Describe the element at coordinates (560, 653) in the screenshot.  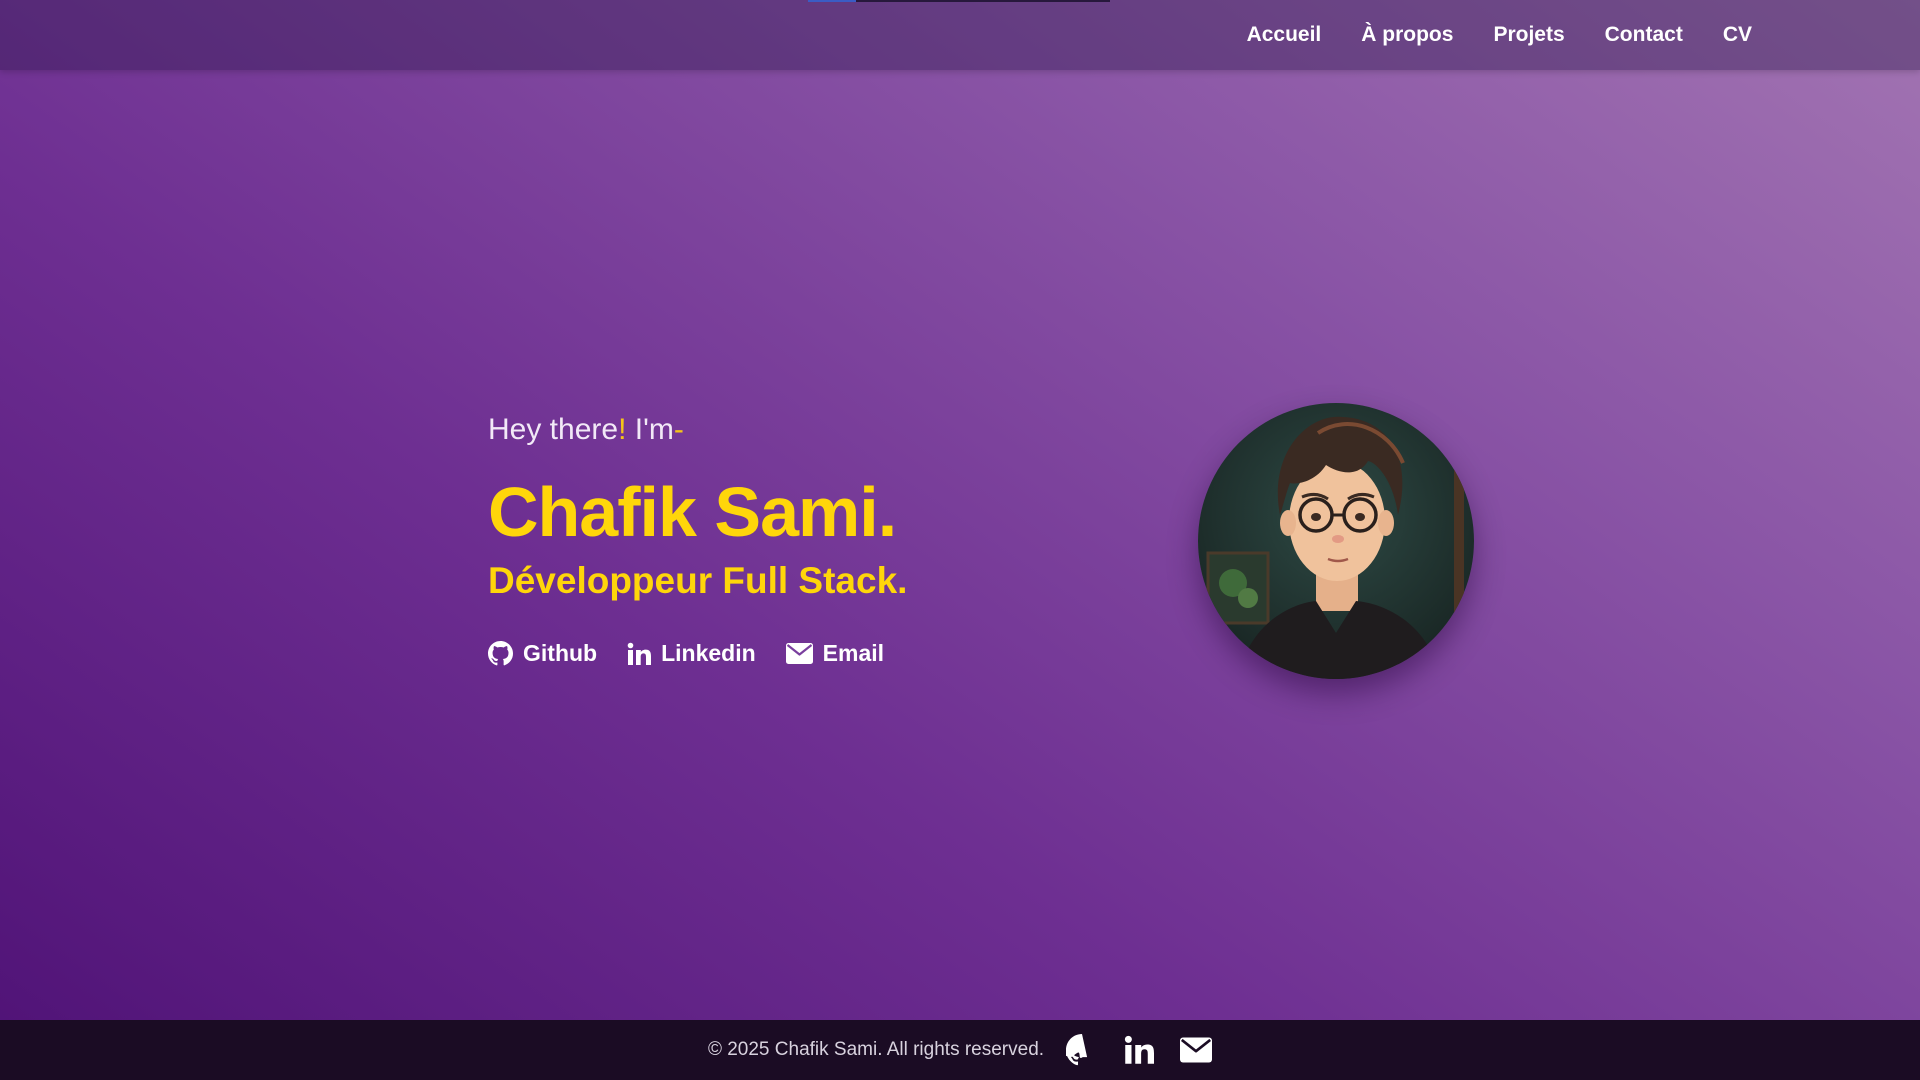
I see `github-link-label: Github` at that location.